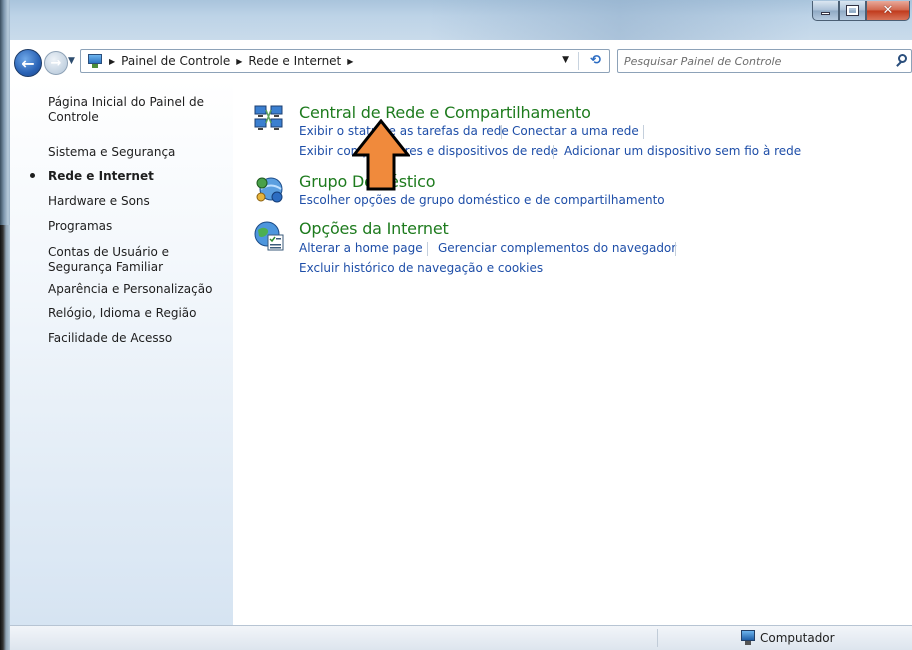 Image resolution: width=912 pixels, height=650 pixels. Describe the element at coordinates (138, 152) in the screenshot. I see `sidebar-item-system-security: Sistema e Segurança` at that location.